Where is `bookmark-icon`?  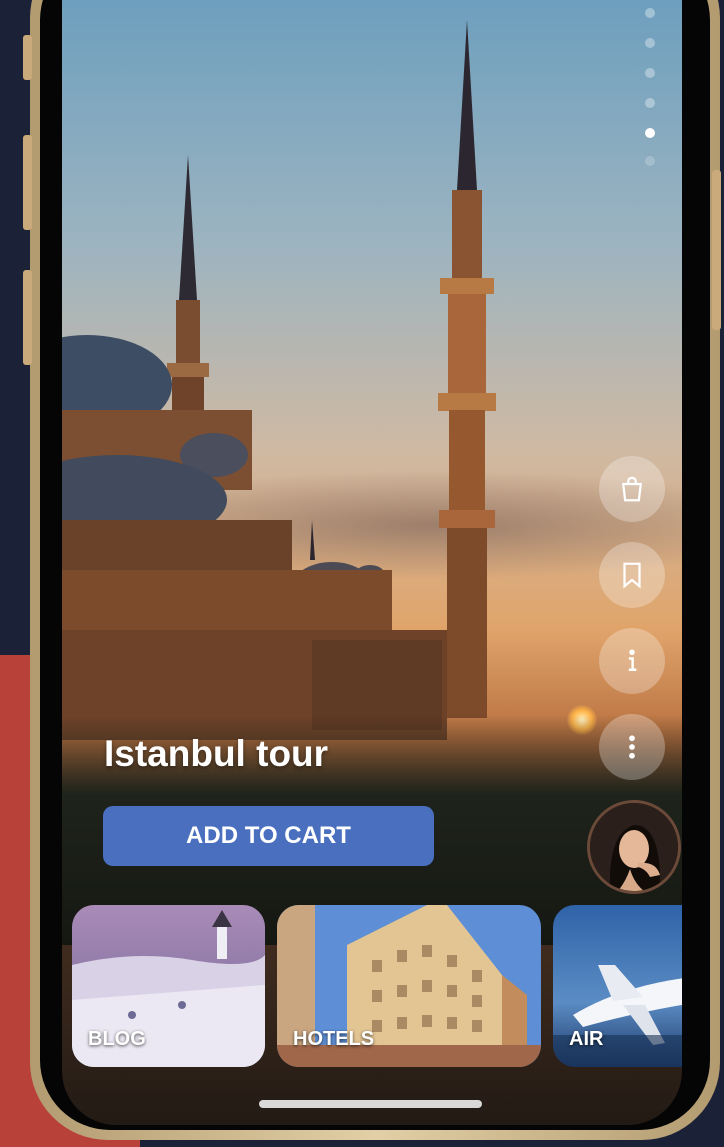
bookmark-icon is located at coordinates (632, 575).